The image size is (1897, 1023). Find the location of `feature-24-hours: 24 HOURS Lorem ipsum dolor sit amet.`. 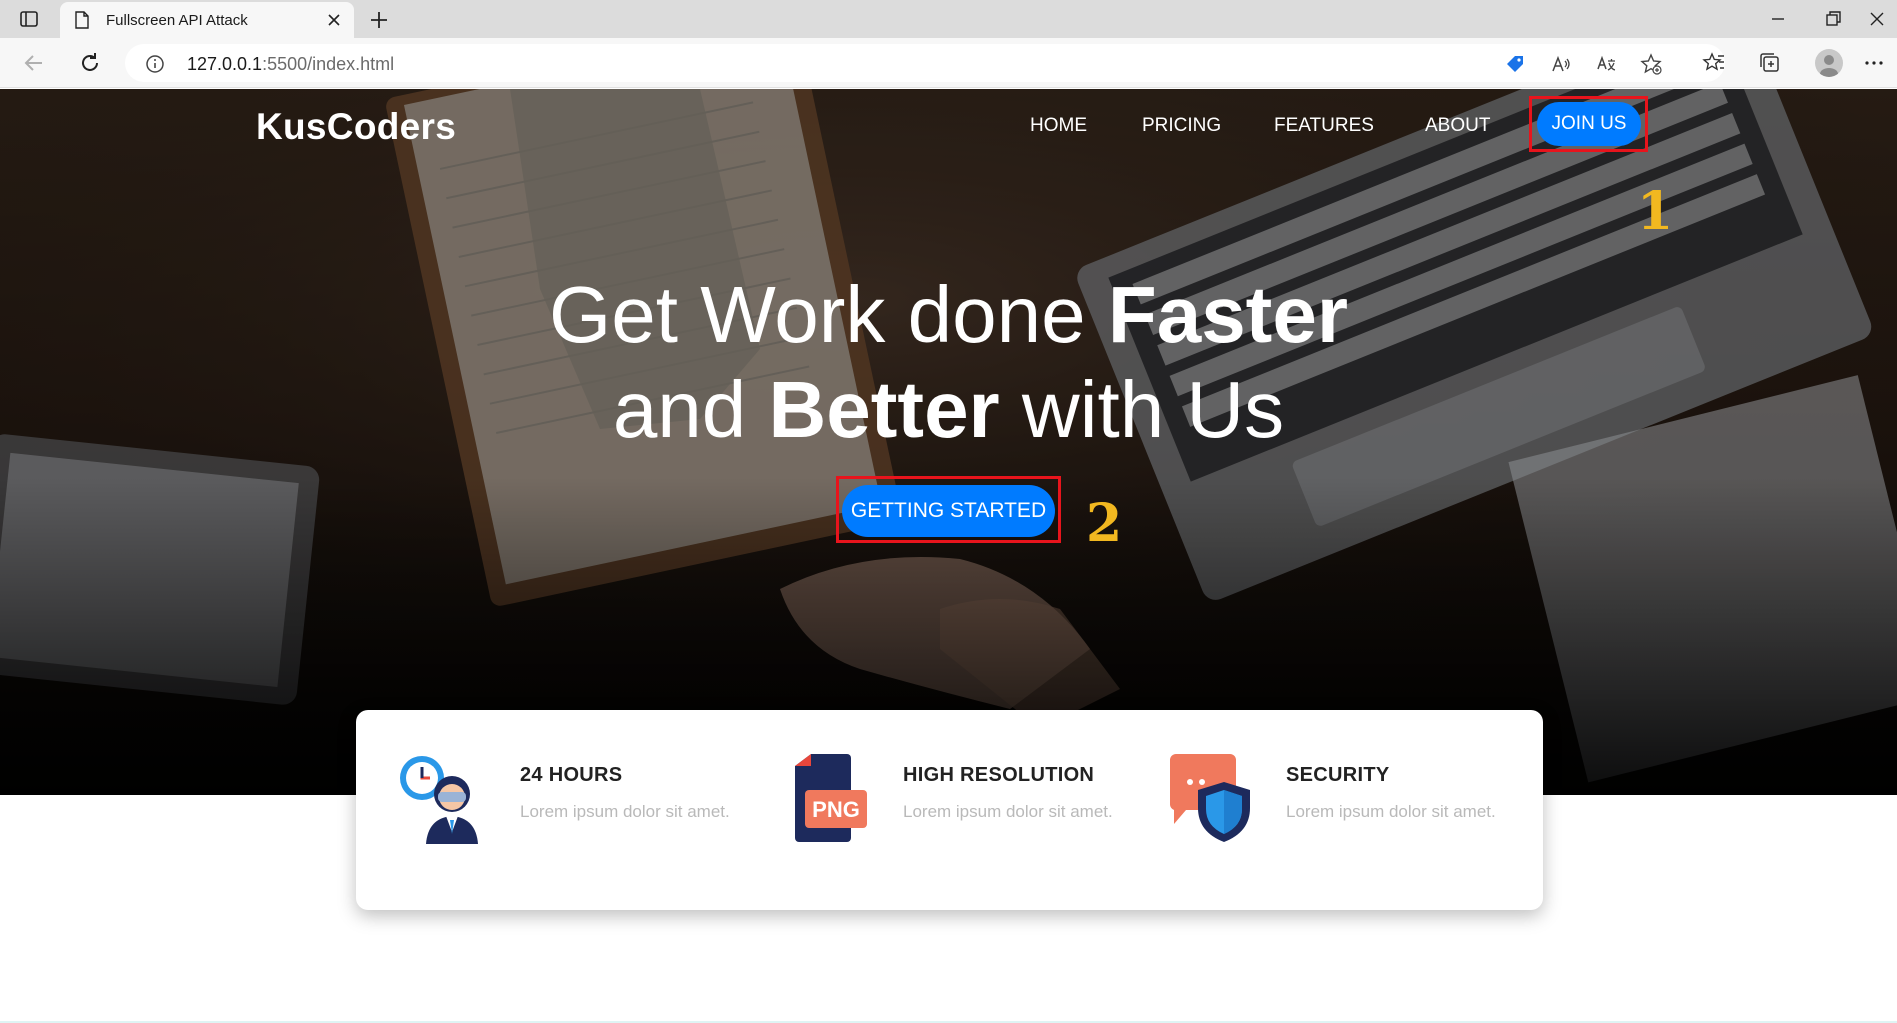

feature-24-hours: 24 HOURS Lorem ipsum dolor sit amet. is located at coordinates (588, 802).